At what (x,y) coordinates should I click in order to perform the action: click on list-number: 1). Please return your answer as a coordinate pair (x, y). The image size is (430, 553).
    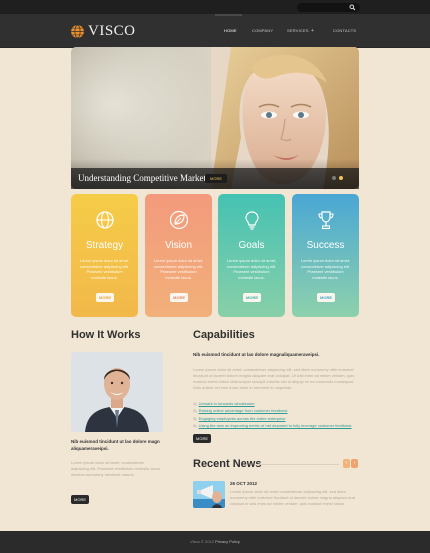
    Looking at the image, I should click on (195, 403).